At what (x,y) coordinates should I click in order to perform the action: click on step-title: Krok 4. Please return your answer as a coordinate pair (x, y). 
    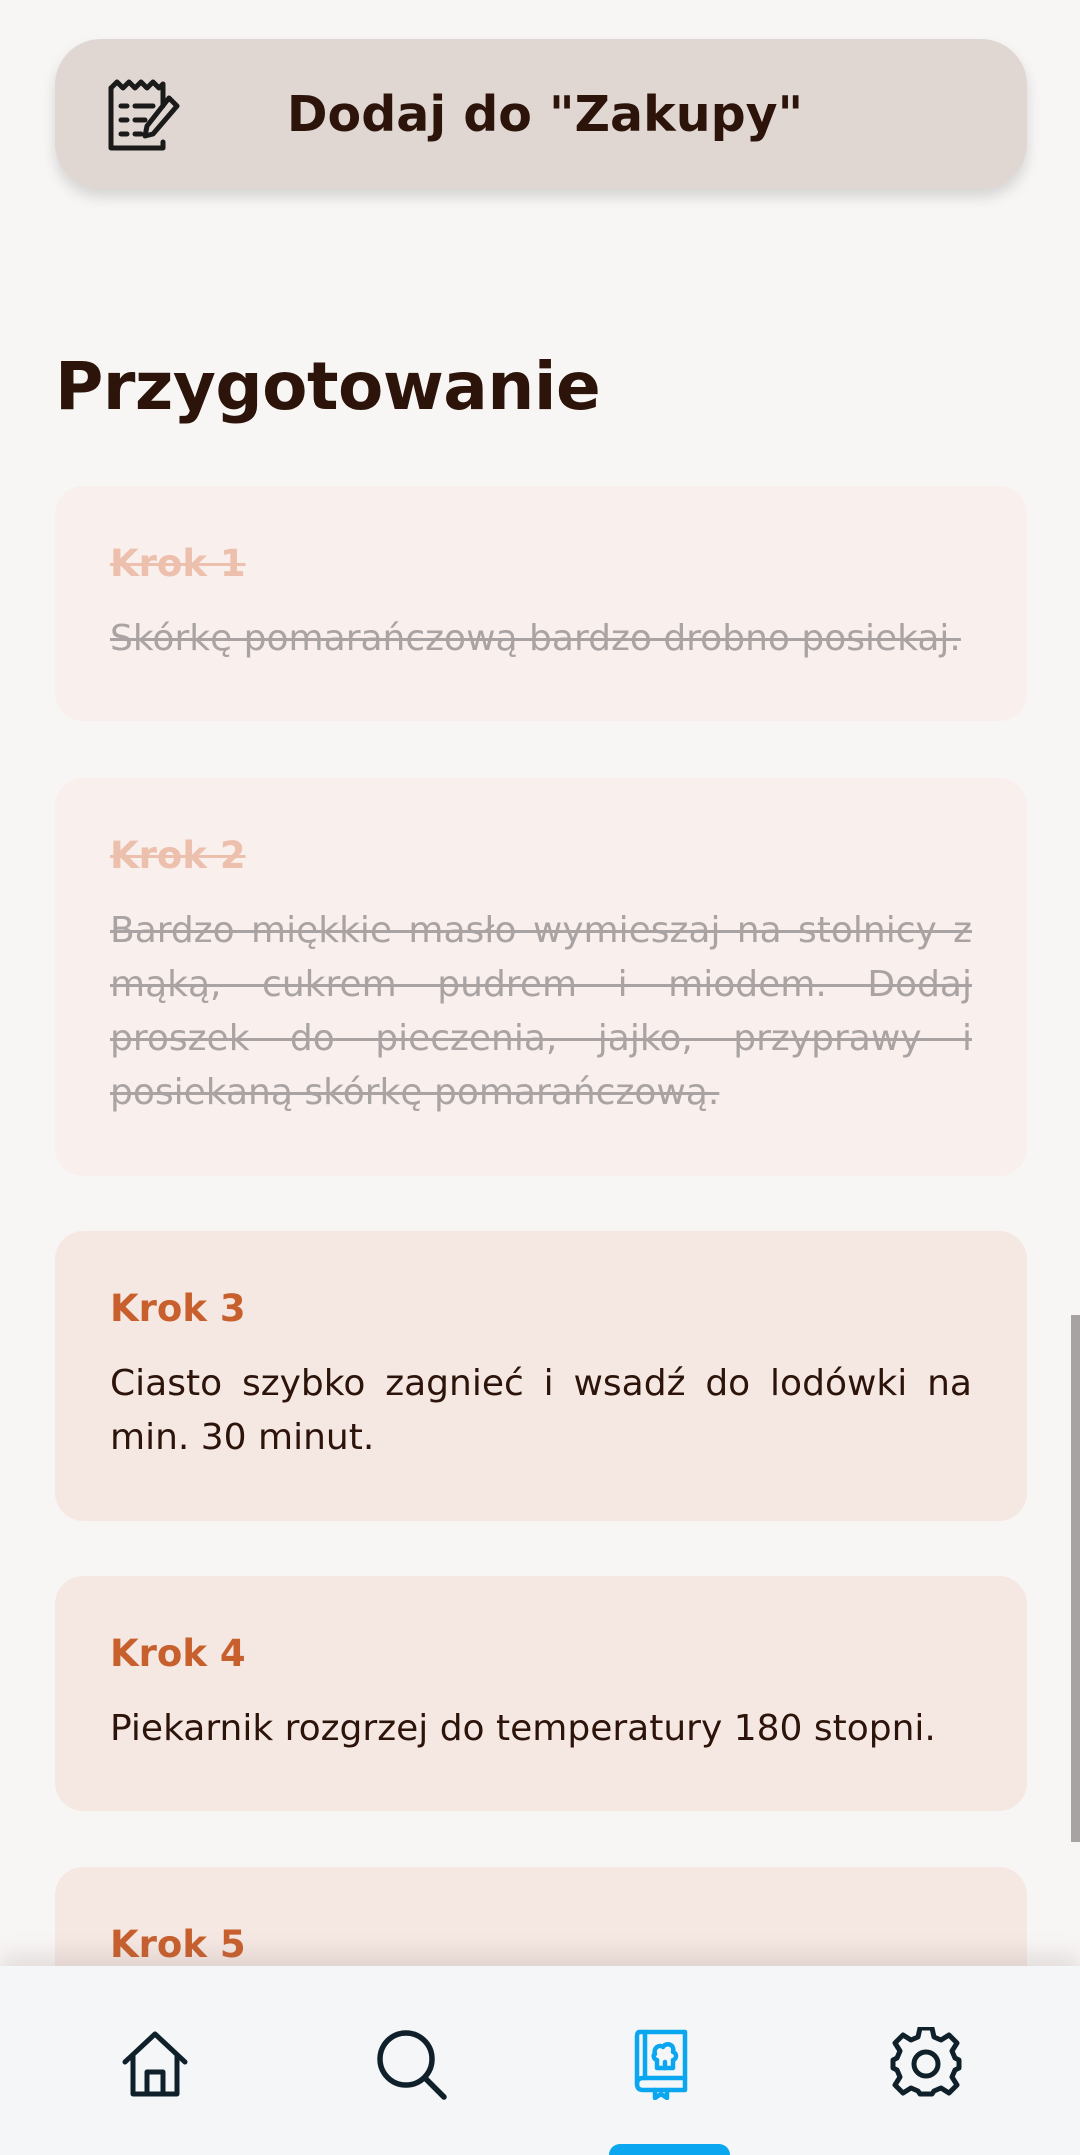
    Looking at the image, I should click on (178, 1653).